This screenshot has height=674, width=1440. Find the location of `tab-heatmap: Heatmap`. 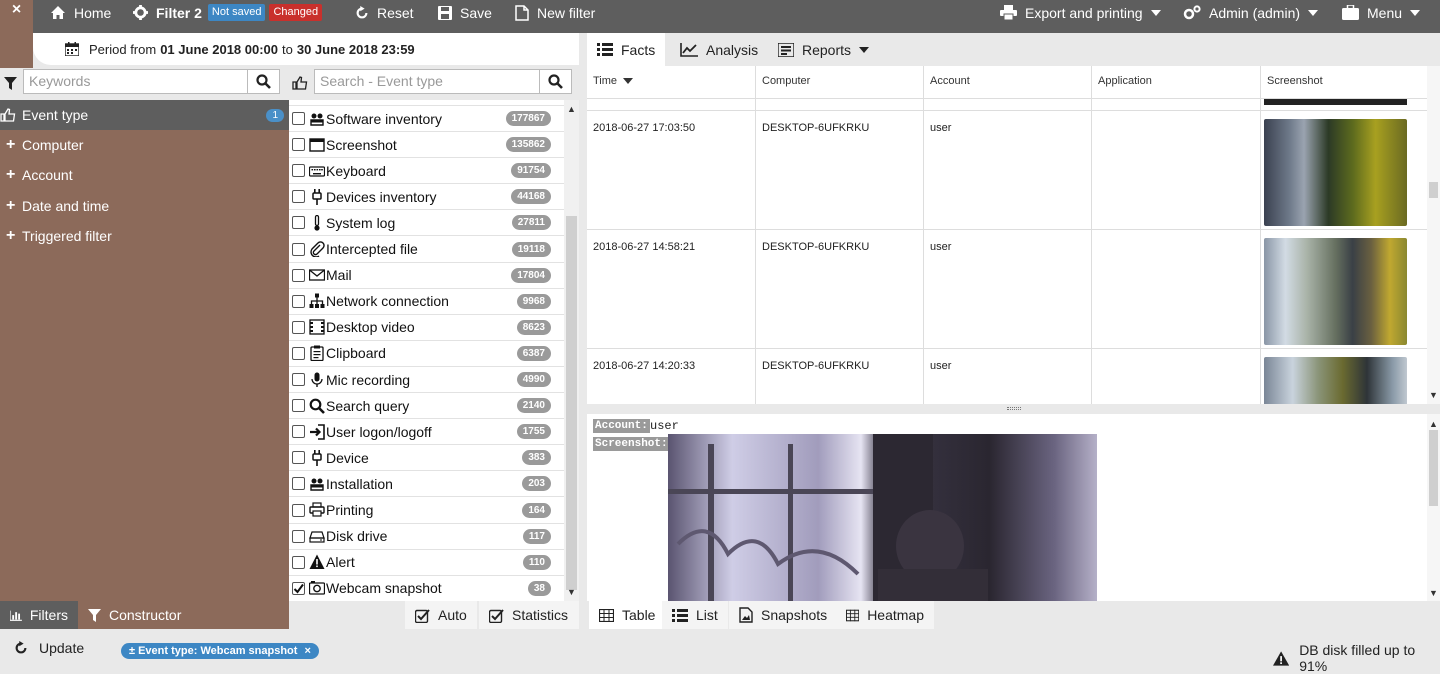

tab-heatmap: Heatmap is located at coordinates (885, 615).